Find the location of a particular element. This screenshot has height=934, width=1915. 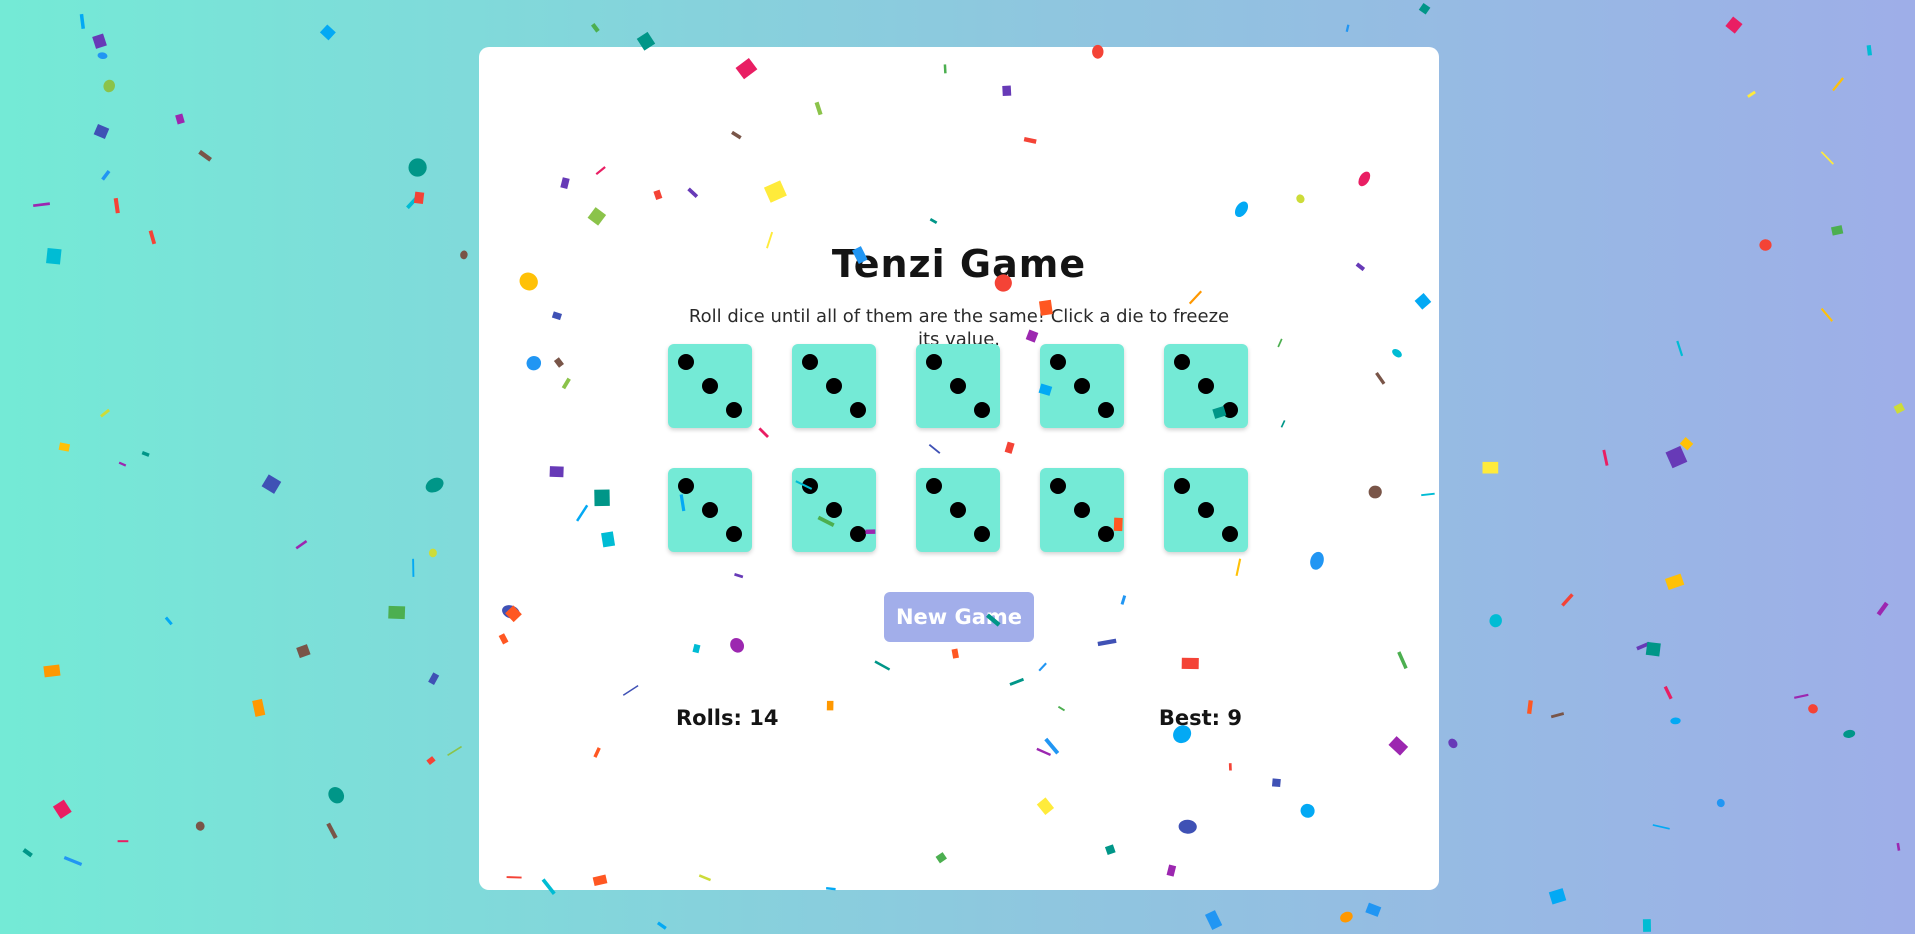

rolls-counter: Rolls: 14 is located at coordinates (727, 718).